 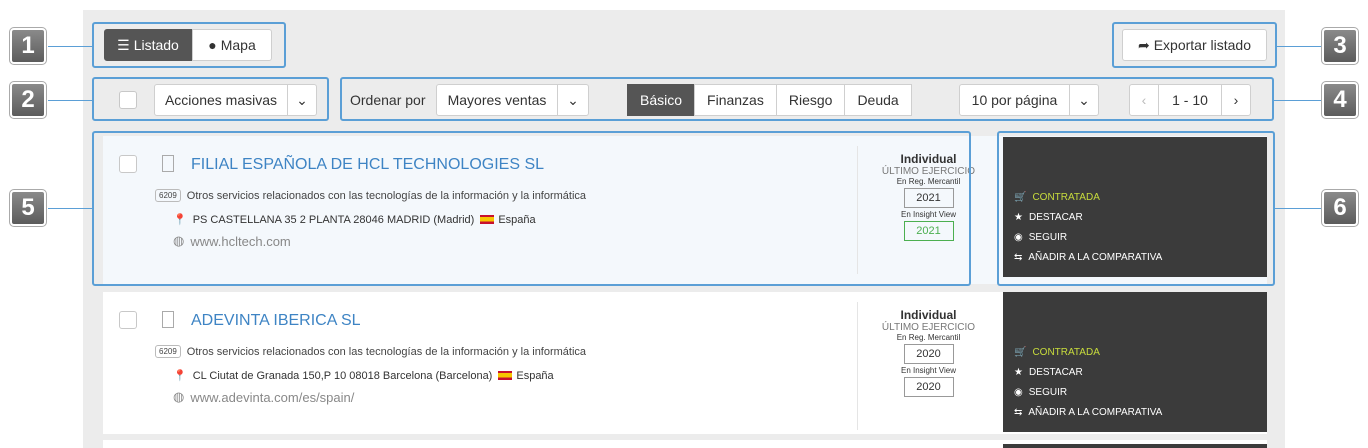 I want to click on compare-arrows-icon: ⇆, so click(x=1018, y=412).